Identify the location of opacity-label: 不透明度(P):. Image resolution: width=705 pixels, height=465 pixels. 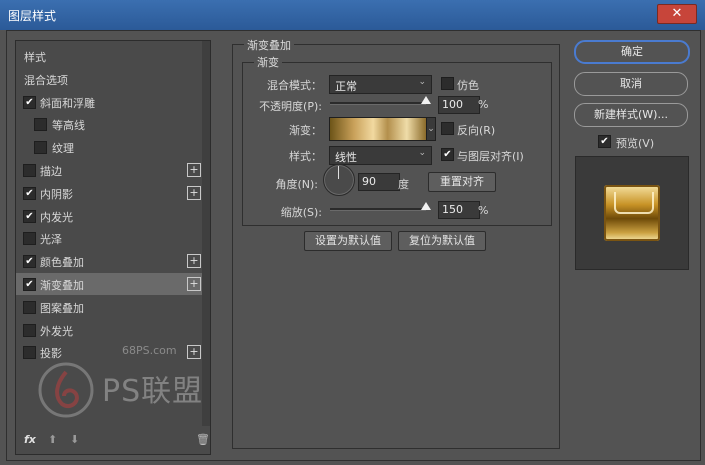
(290, 106).